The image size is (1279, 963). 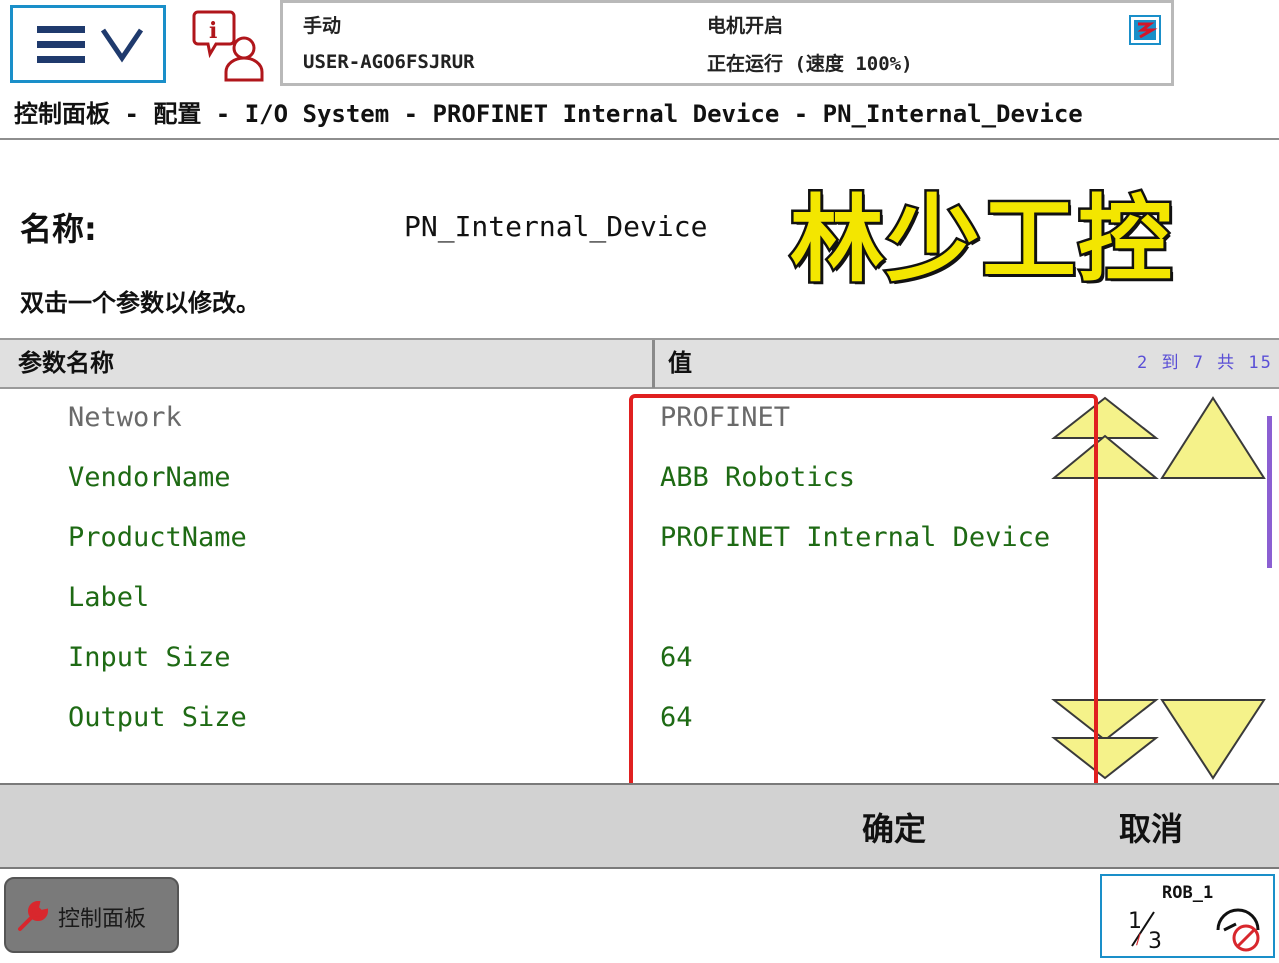 I want to click on task-control-panel: 控制面板, so click(x=91, y=915).